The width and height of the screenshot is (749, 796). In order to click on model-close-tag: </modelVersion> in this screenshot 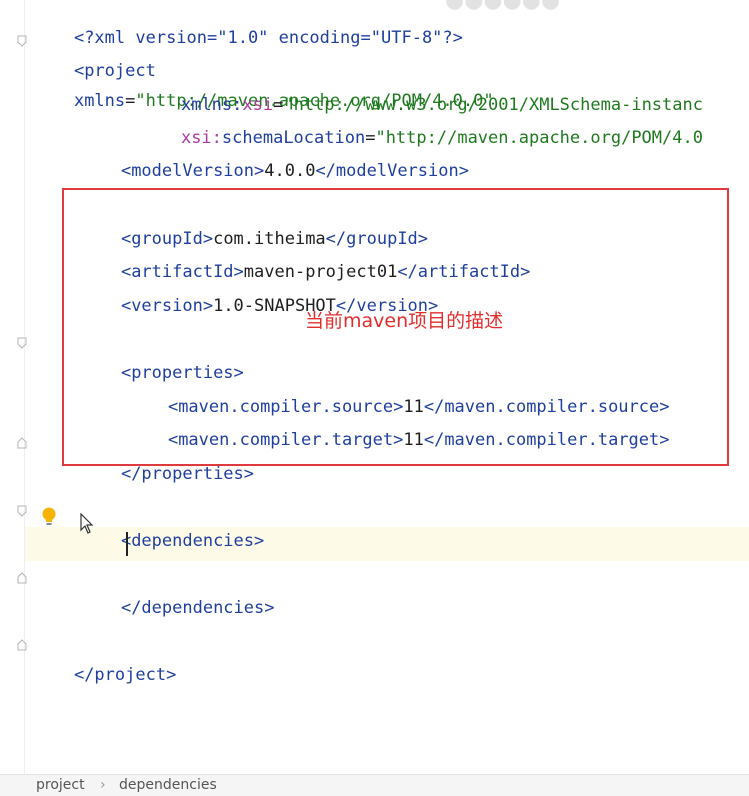, I will do `click(392, 171)`.